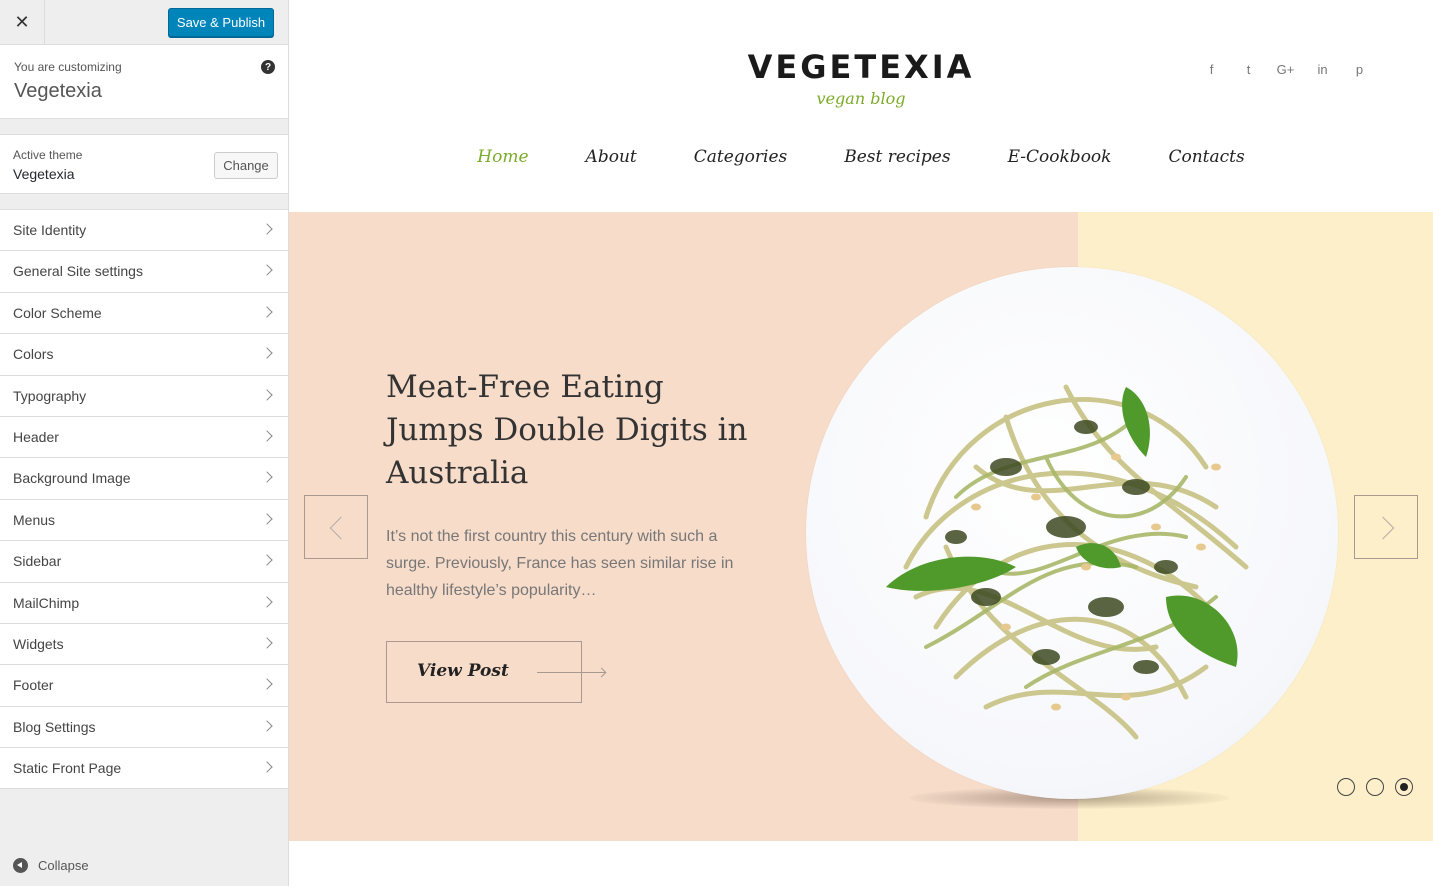 The image size is (1433, 886). What do you see at coordinates (1248, 69) in the screenshot?
I see `twitter-icon: t` at bounding box center [1248, 69].